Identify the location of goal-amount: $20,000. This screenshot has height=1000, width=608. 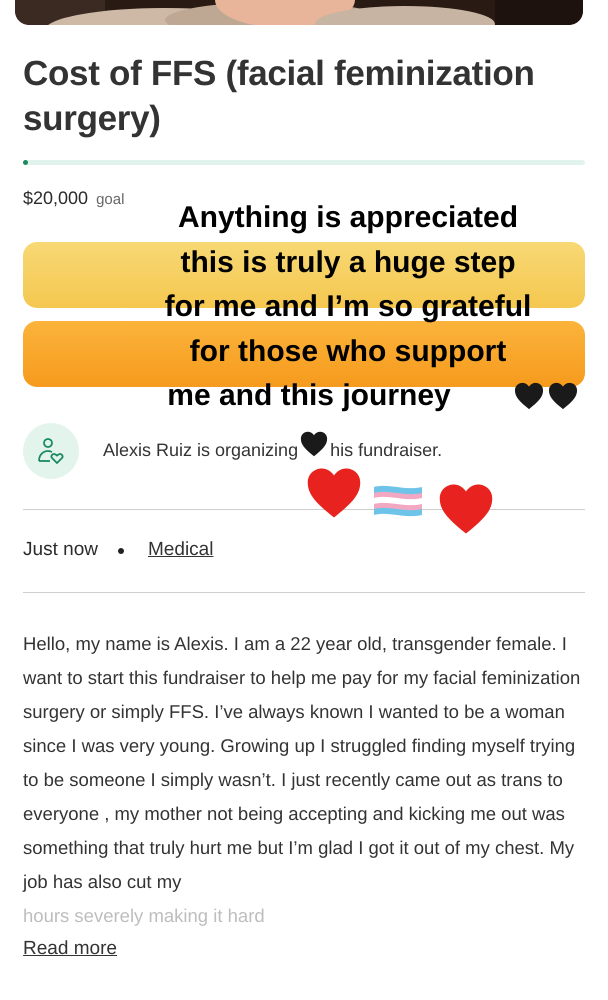
(55, 198).